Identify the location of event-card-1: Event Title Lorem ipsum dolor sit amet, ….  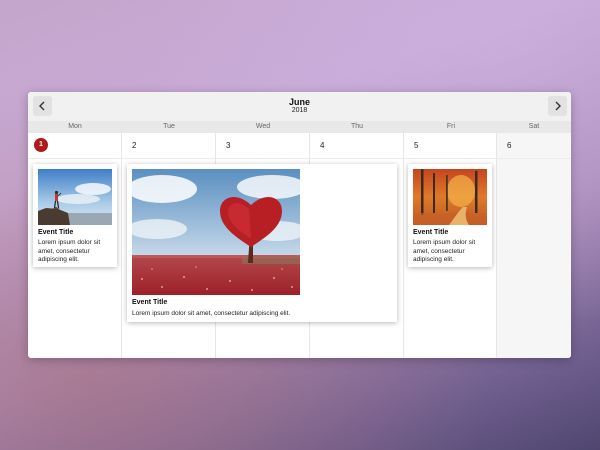
(75, 215).